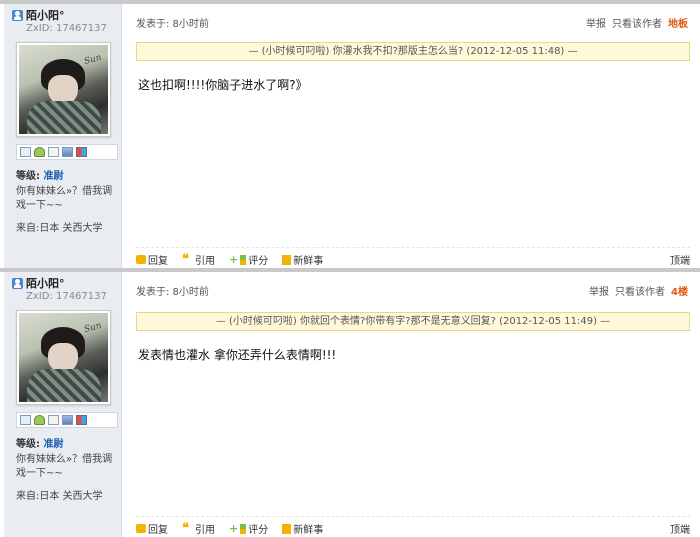  I want to click on post-header: 发表于: 8小时前 举报 只看该作者 4楼, so click(412, 290).